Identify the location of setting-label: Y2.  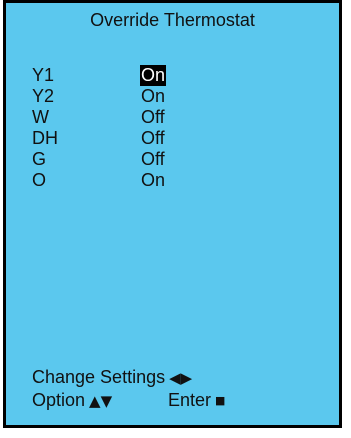
(43, 96).